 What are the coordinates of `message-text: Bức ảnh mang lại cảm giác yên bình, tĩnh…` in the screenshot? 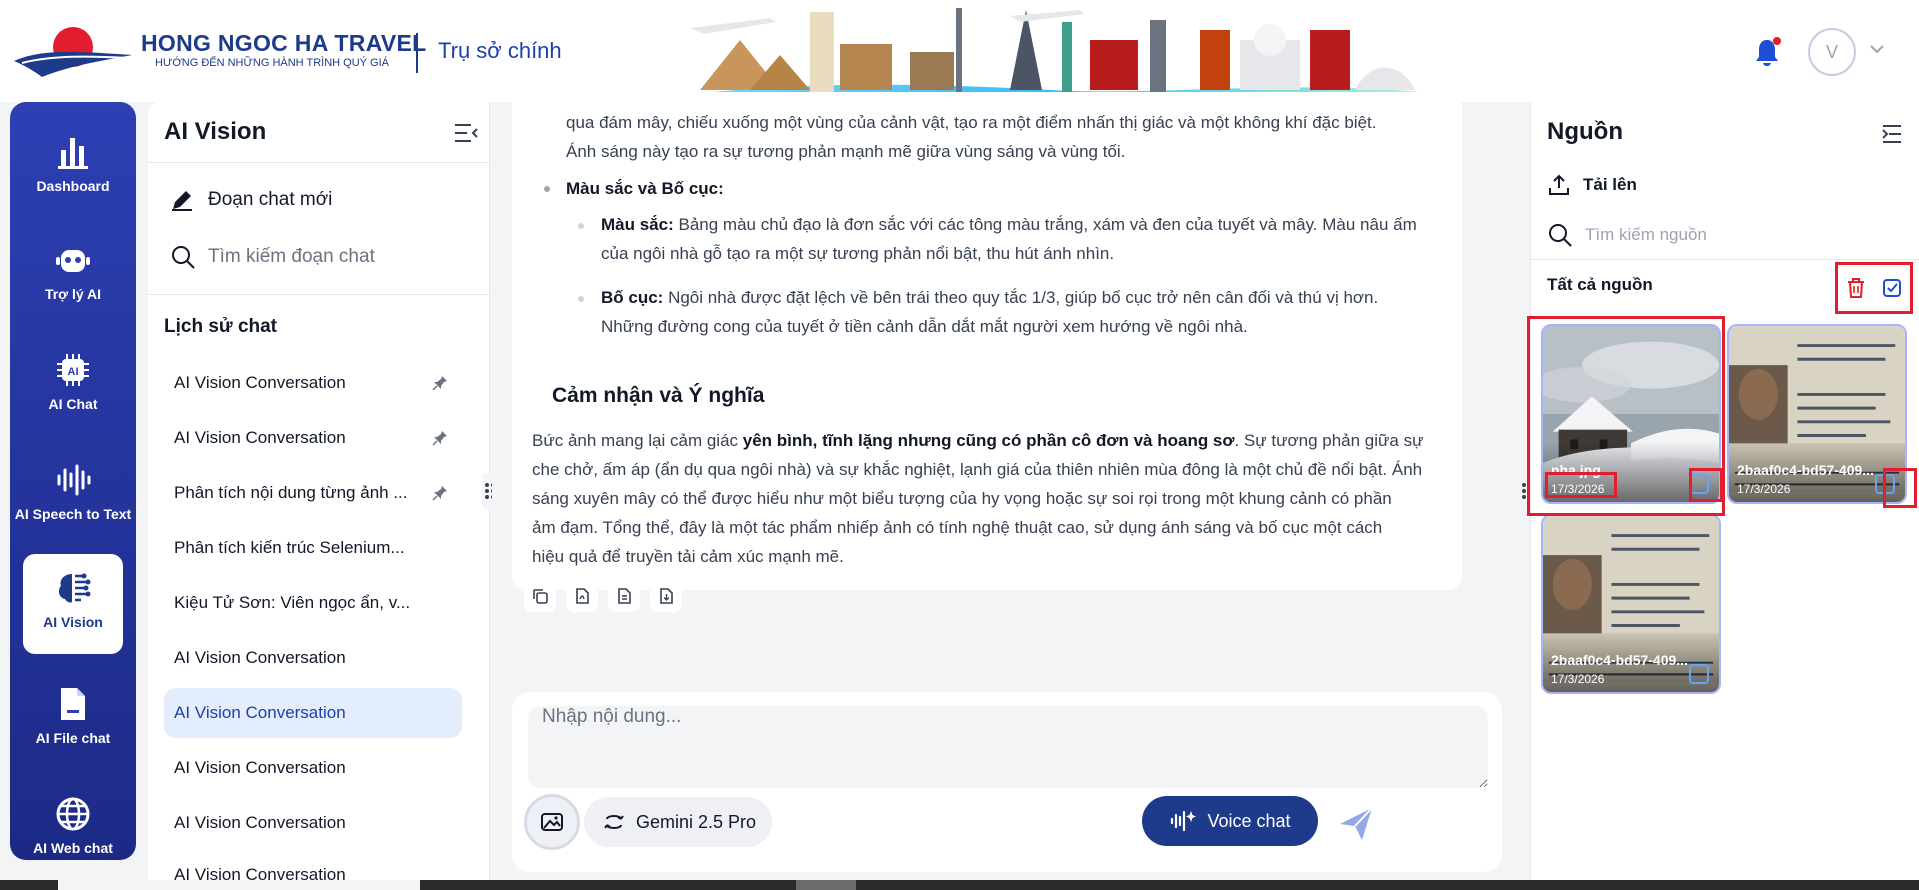 It's located at (992, 440).